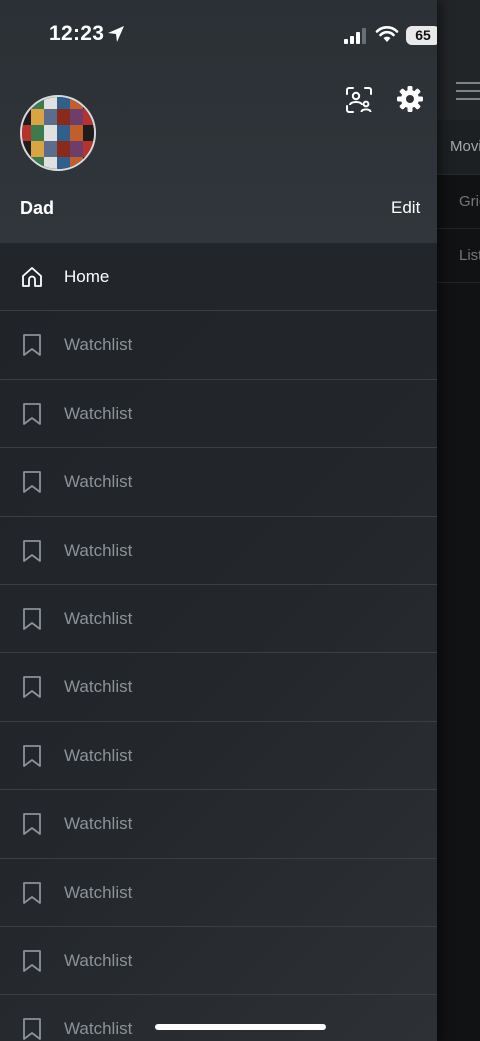  What do you see at coordinates (355, 36) in the screenshot?
I see `cellular-signal-icon` at bounding box center [355, 36].